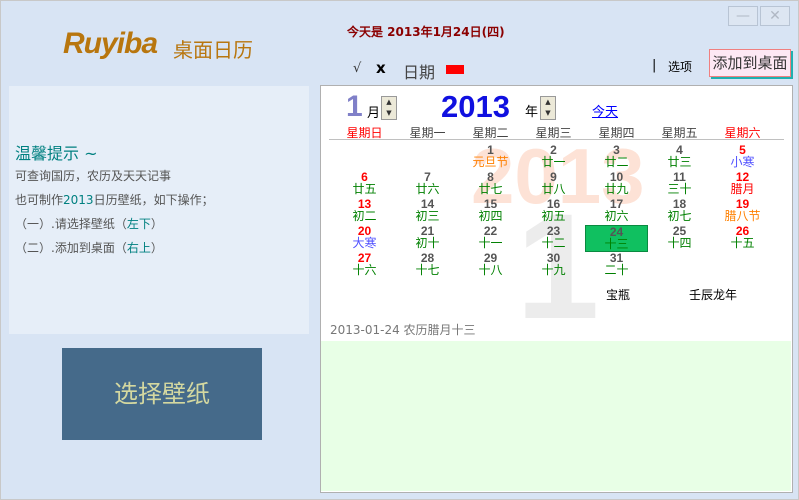  What do you see at coordinates (742, 216) in the screenshot?
I see `lunar-date: 腊八节` at bounding box center [742, 216].